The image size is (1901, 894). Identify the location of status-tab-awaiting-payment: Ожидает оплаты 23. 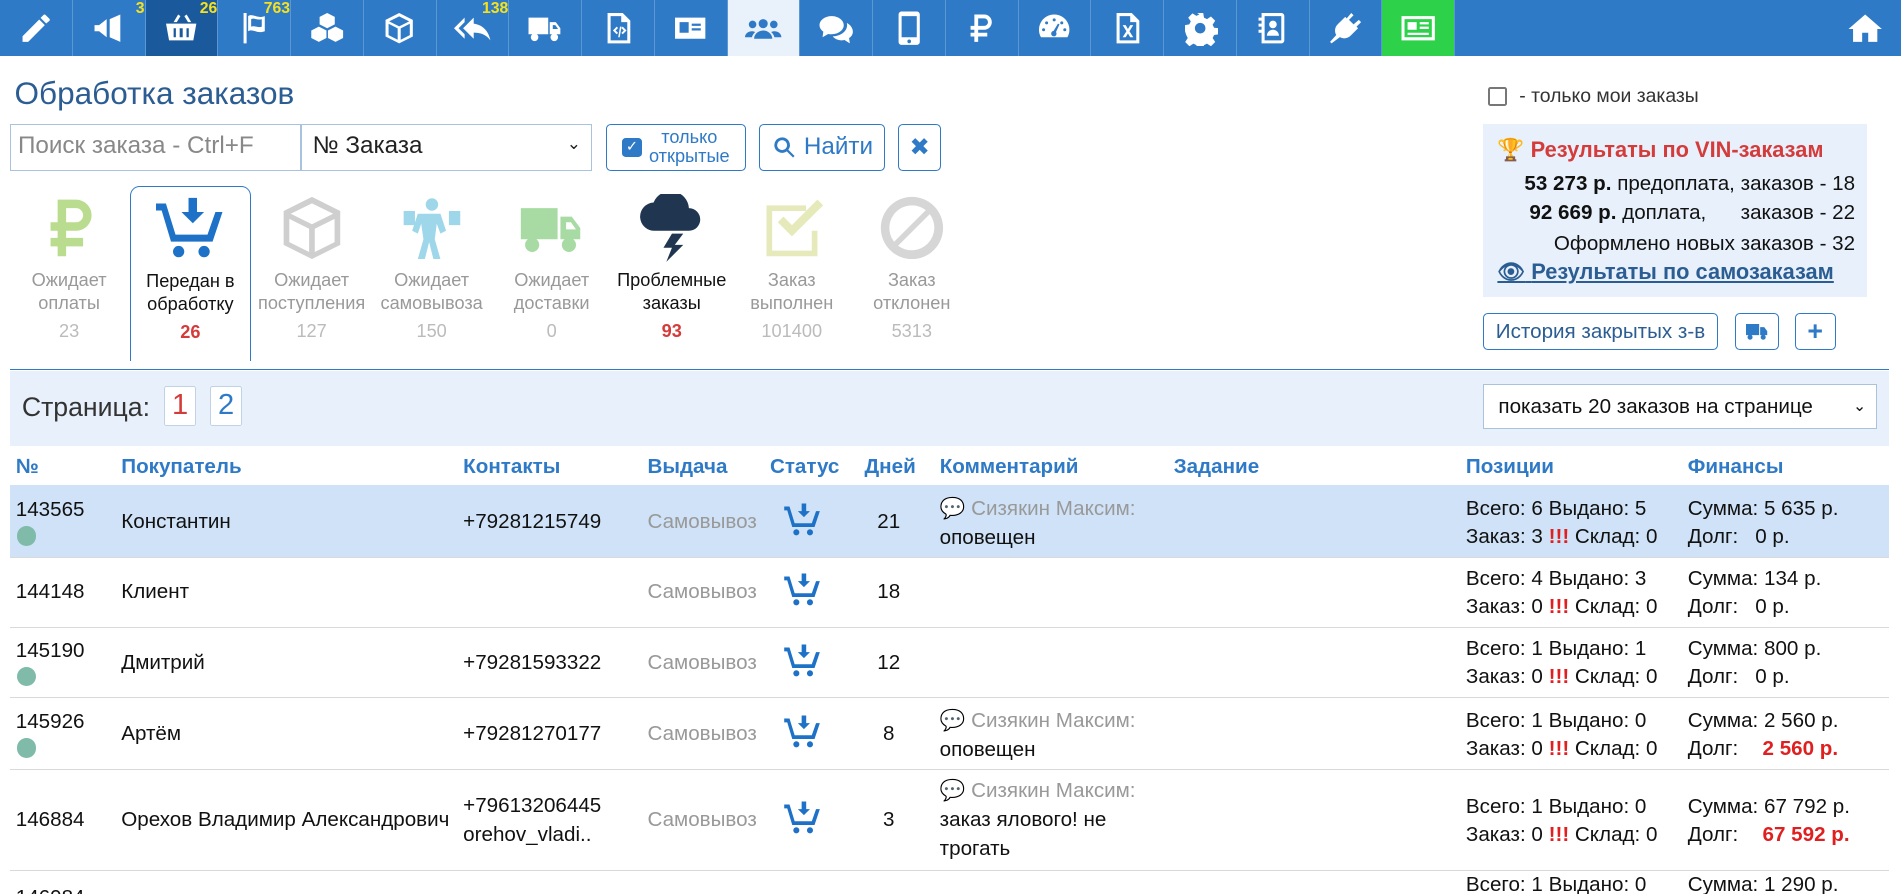
(68, 268).